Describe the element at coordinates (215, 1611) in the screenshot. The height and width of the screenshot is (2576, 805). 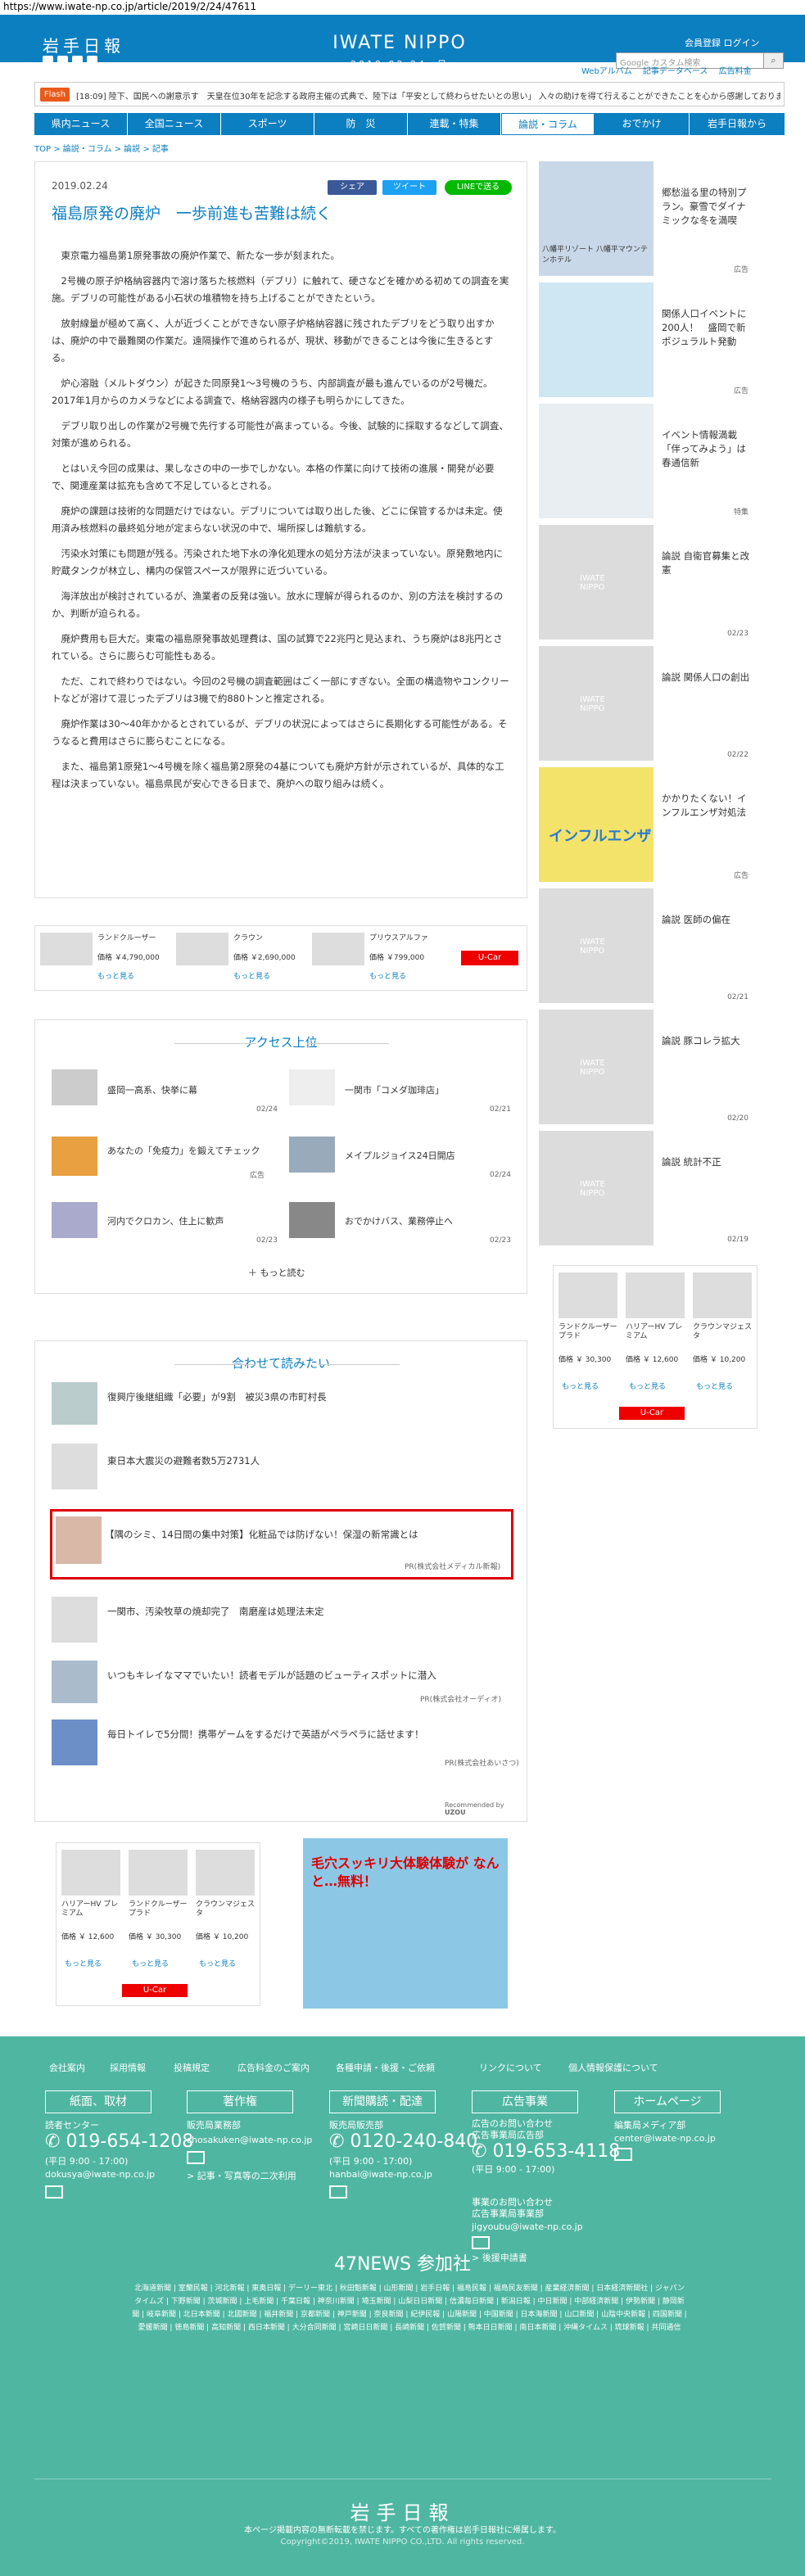
I see `related-item-title: 一関市、汚染牧草の焼却完了 南磨産は処理法未定` at that location.